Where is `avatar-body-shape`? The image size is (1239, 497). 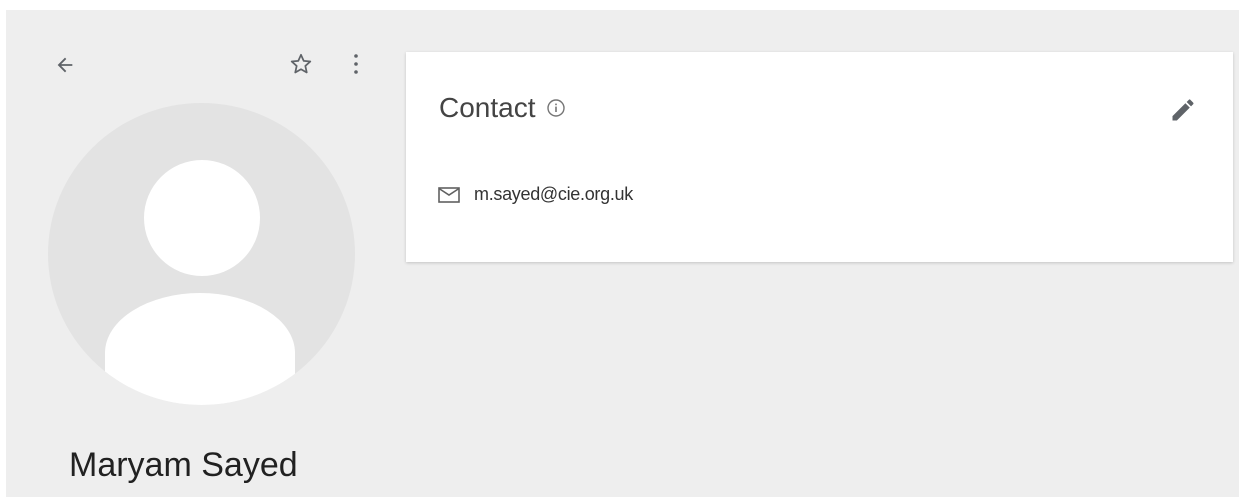 avatar-body-shape is located at coordinates (200, 349).